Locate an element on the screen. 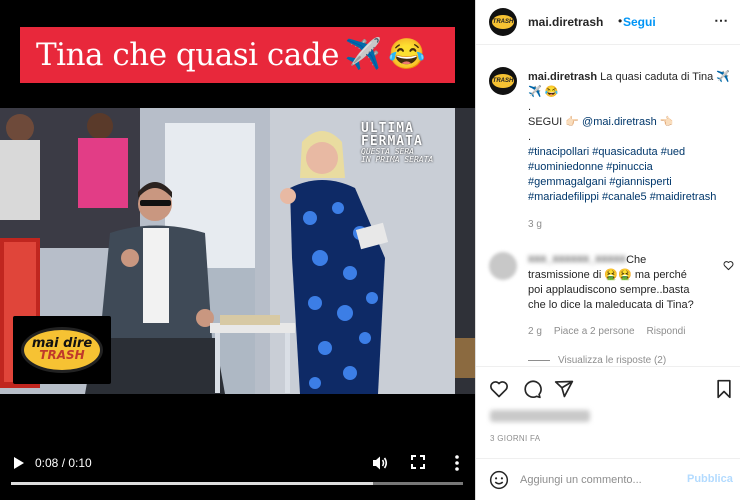 Image resolution: width=740 pixels, height=500 pixels. avatar: TRASH is located at coordinates (503, 22).